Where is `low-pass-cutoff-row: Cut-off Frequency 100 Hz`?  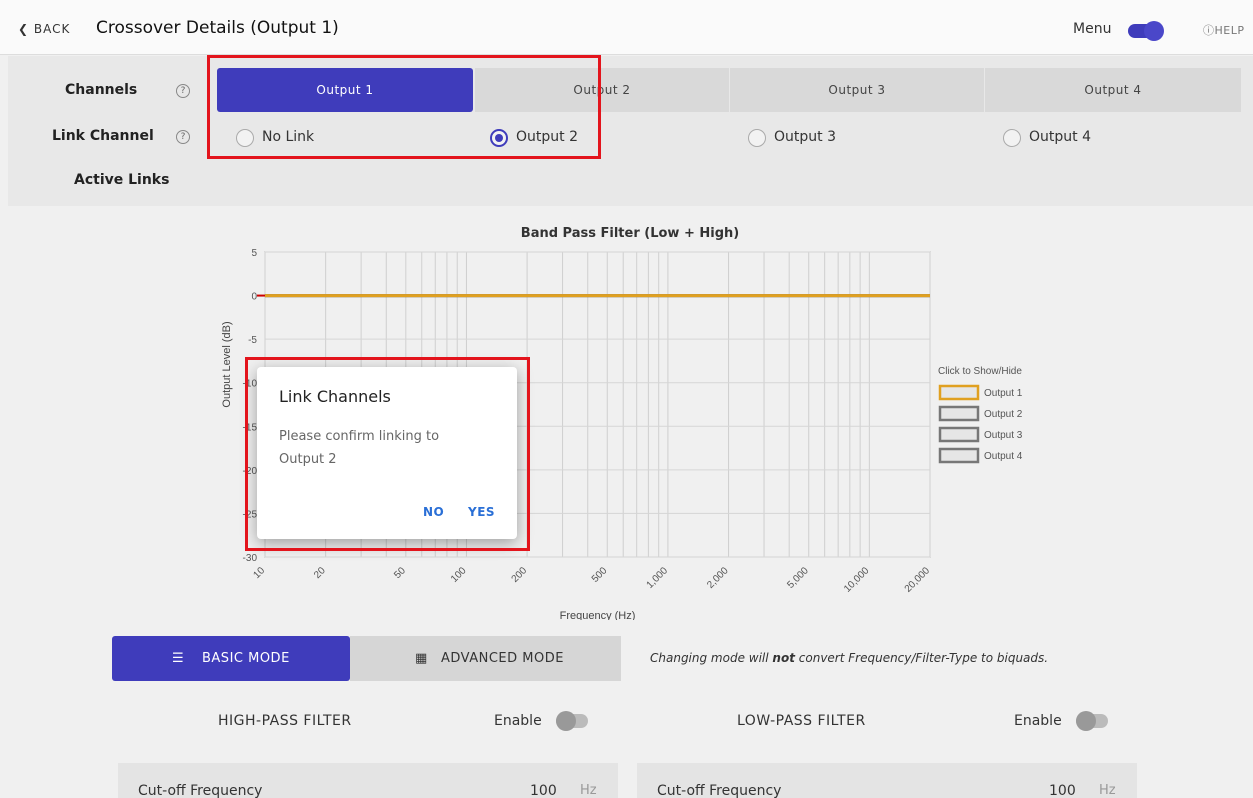 low-pass-cutoff-row: Cut-off Frequency 100 Hz is located at coordinates (887, 780).